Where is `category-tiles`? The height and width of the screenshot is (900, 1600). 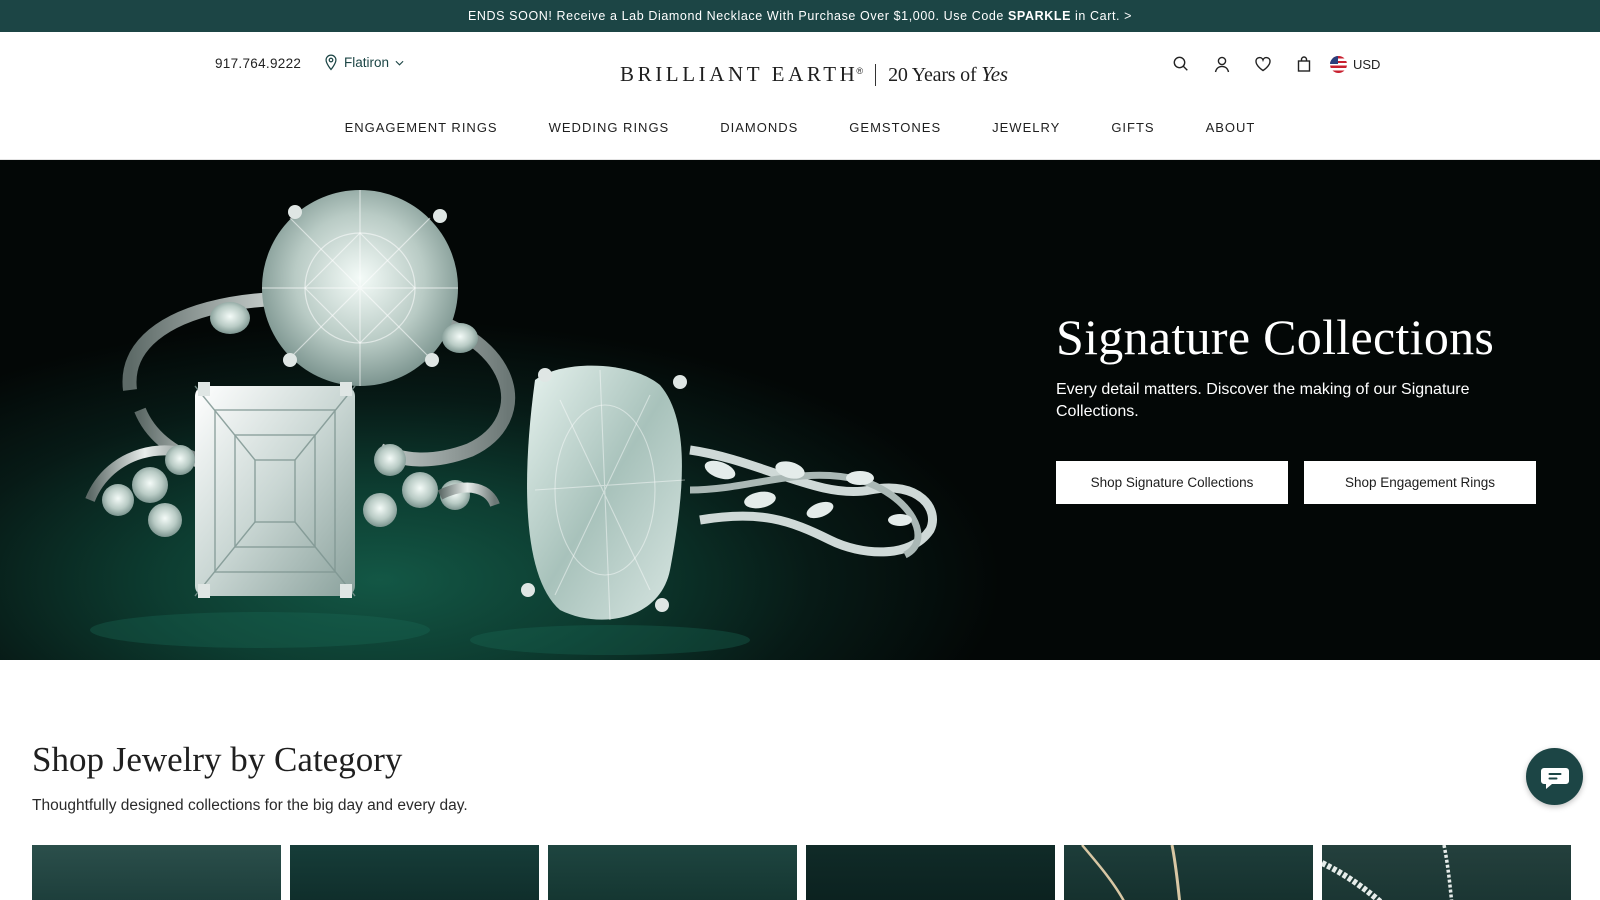
category-tiles is located at coordinates (801, 872).